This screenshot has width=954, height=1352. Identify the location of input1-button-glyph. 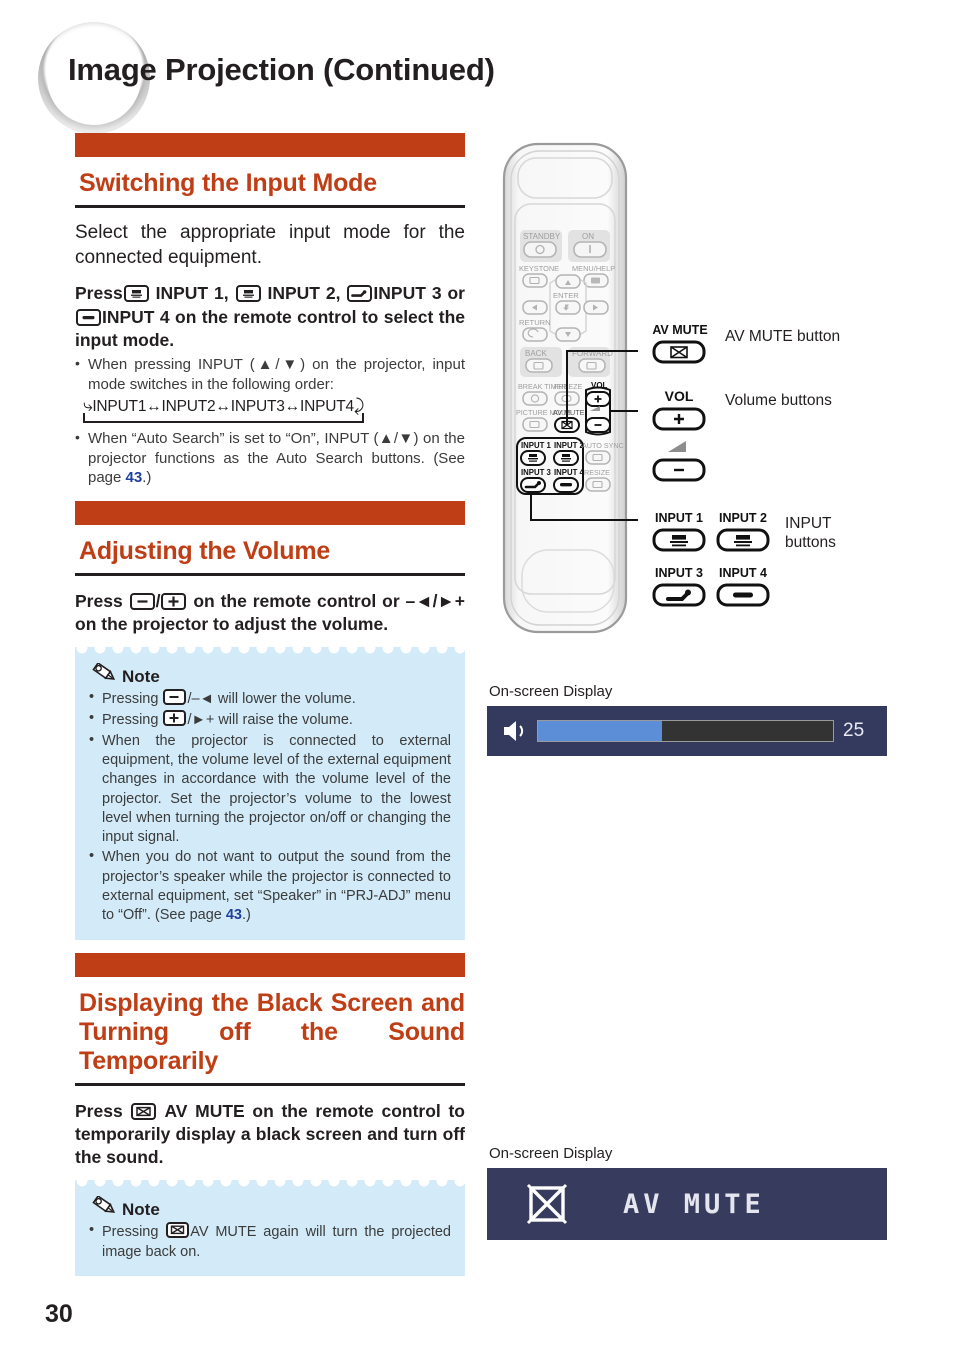
(679, 540).